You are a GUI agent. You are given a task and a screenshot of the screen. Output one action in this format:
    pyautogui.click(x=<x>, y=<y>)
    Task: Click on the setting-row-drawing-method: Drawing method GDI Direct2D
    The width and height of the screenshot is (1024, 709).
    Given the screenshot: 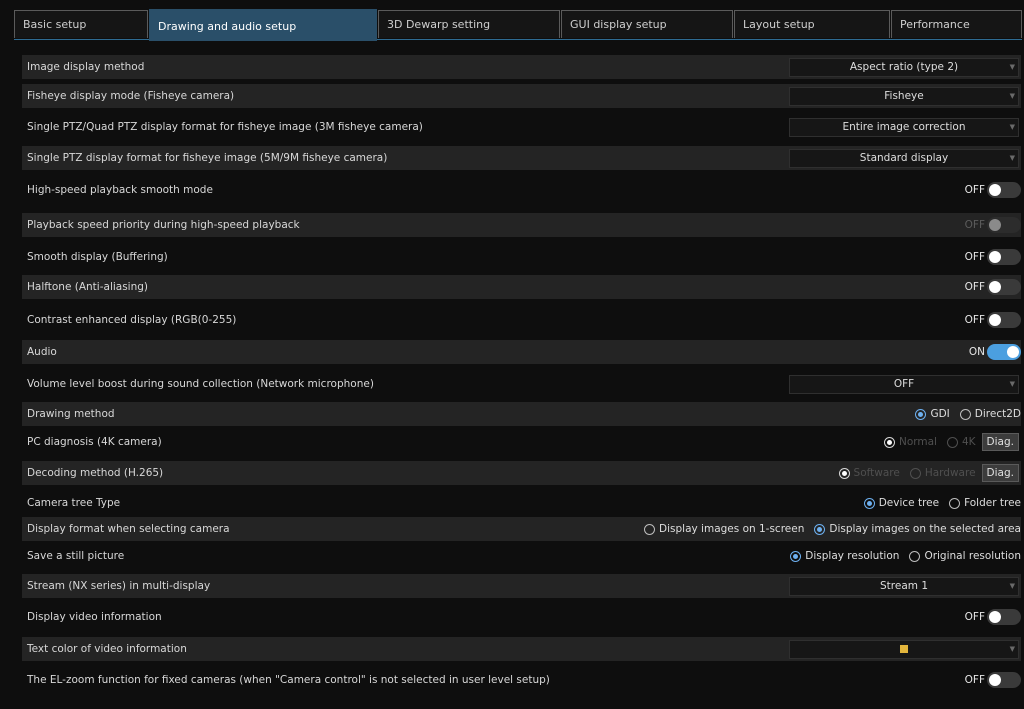 What is the action you would take?
    pyautogui.click(x=521, y=414)
    